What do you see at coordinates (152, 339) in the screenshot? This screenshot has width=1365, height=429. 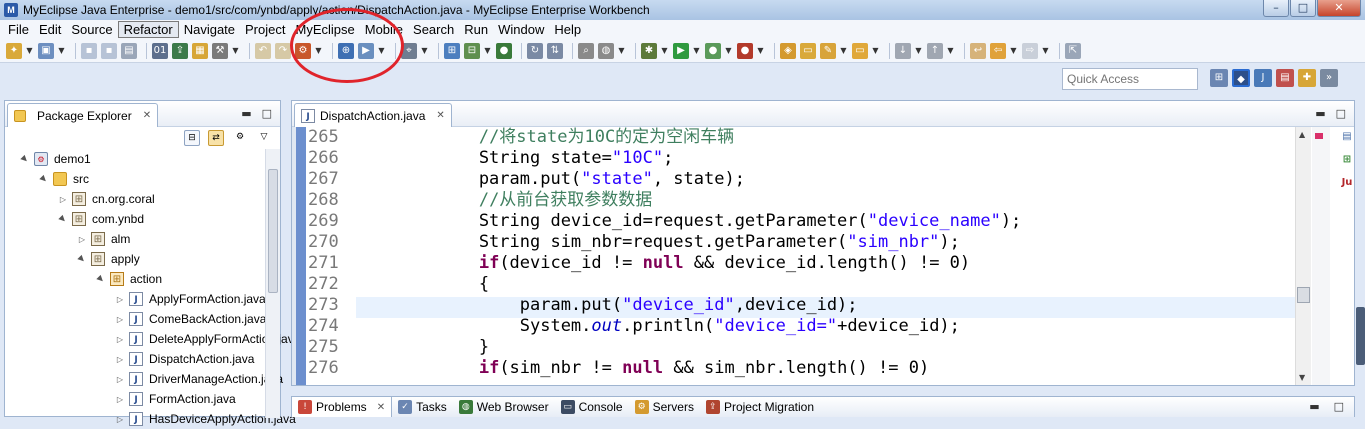 I see `tree-item-deleteapplyformaction-java: ▷ J DeleteApplyFormAction.java` at bounding box center [152, 339].